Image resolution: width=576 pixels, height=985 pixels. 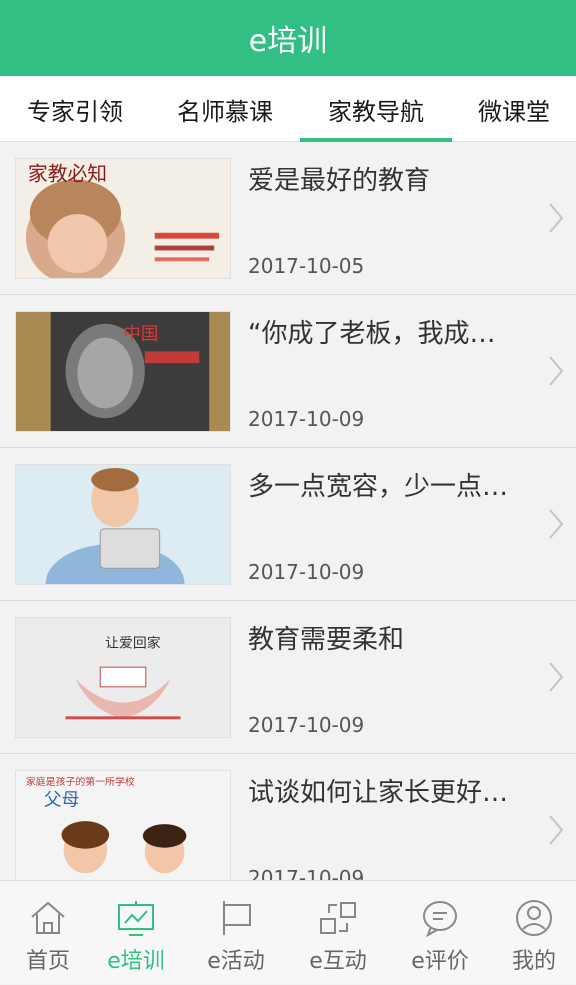 I want to click on comment-icon, so click(x=440, y=919).